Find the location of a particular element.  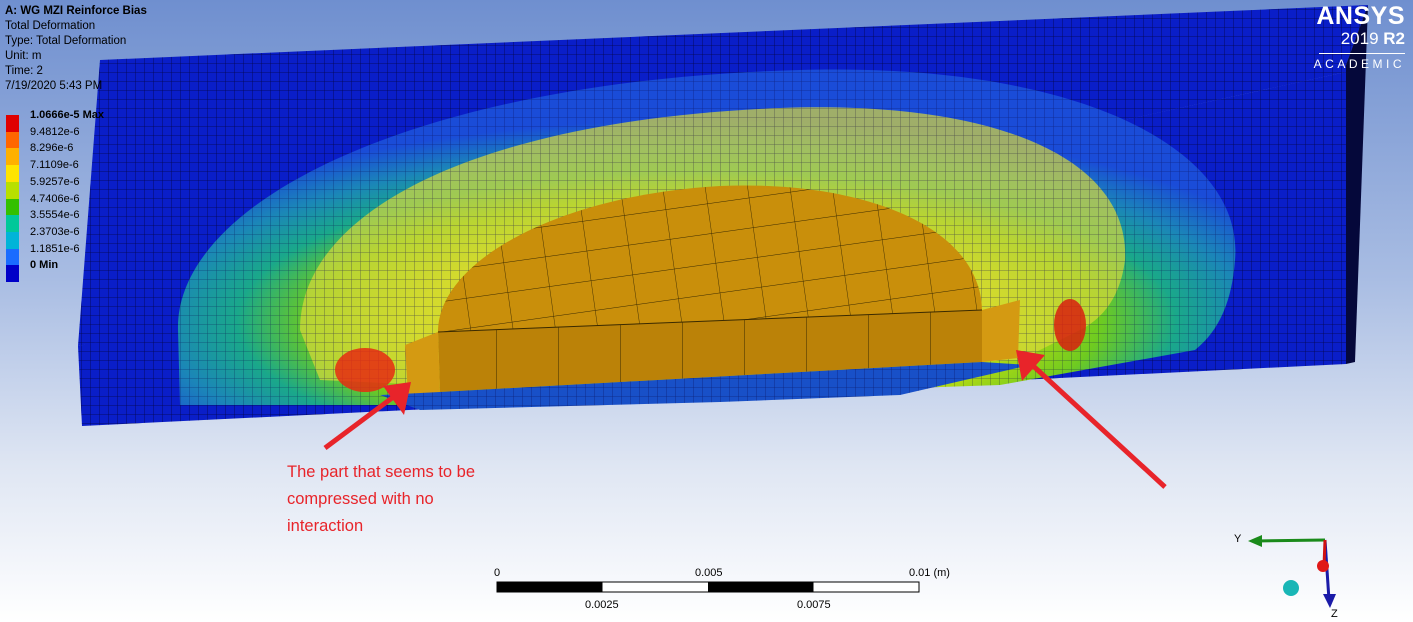

legend-label: 2.3703e-6 is located at coordinates (55, 231).